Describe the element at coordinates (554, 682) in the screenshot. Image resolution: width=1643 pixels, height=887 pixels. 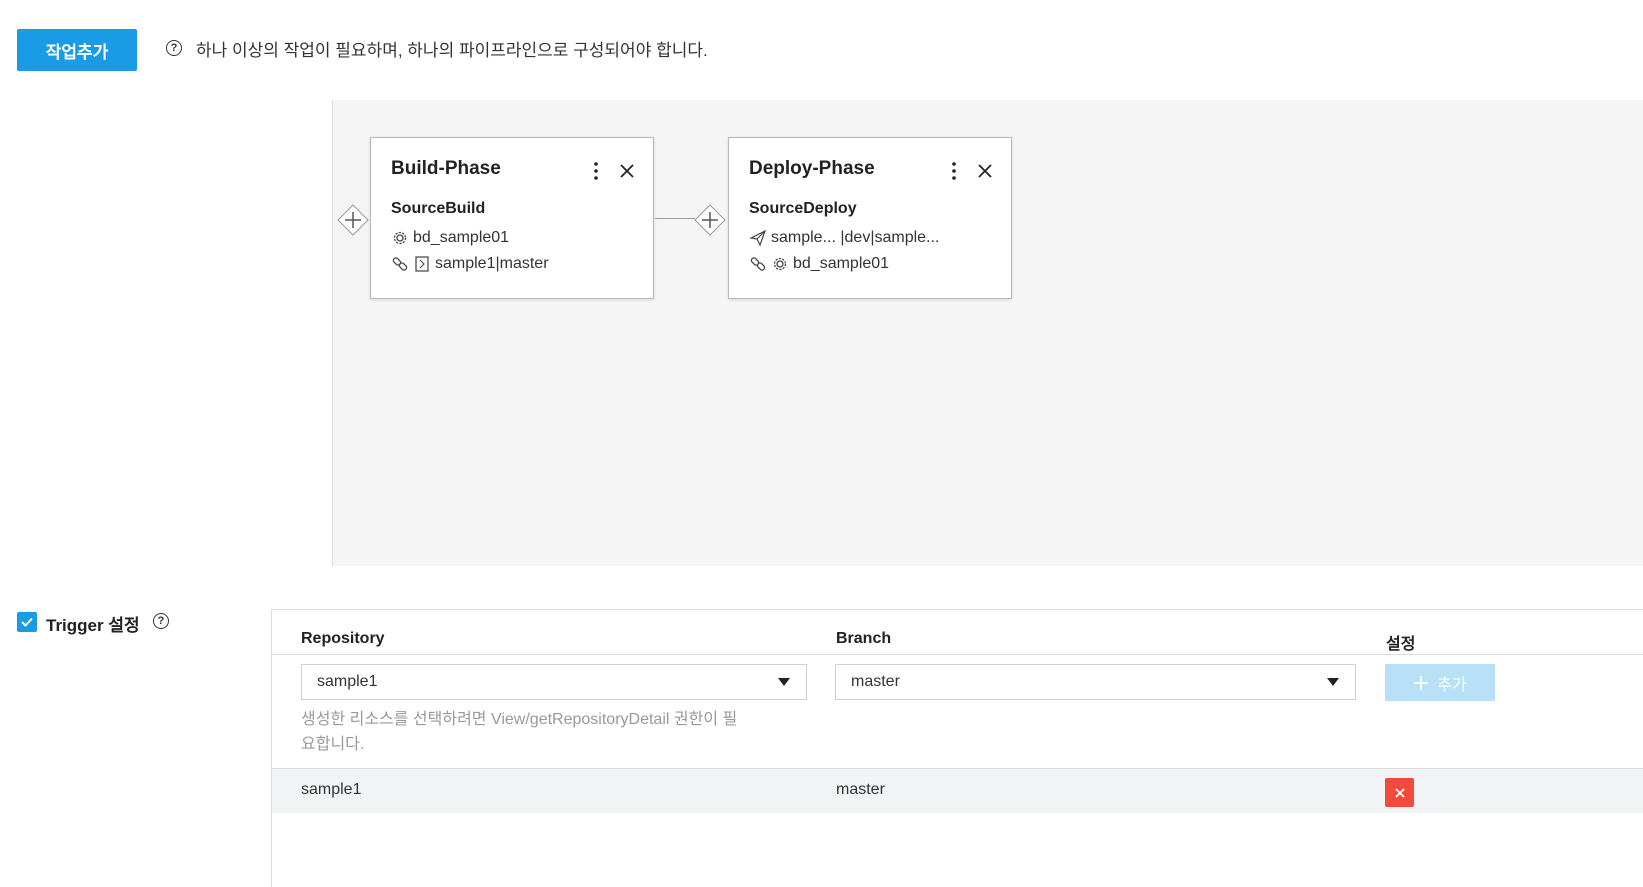
I see `repository-select: sample1` at that location.